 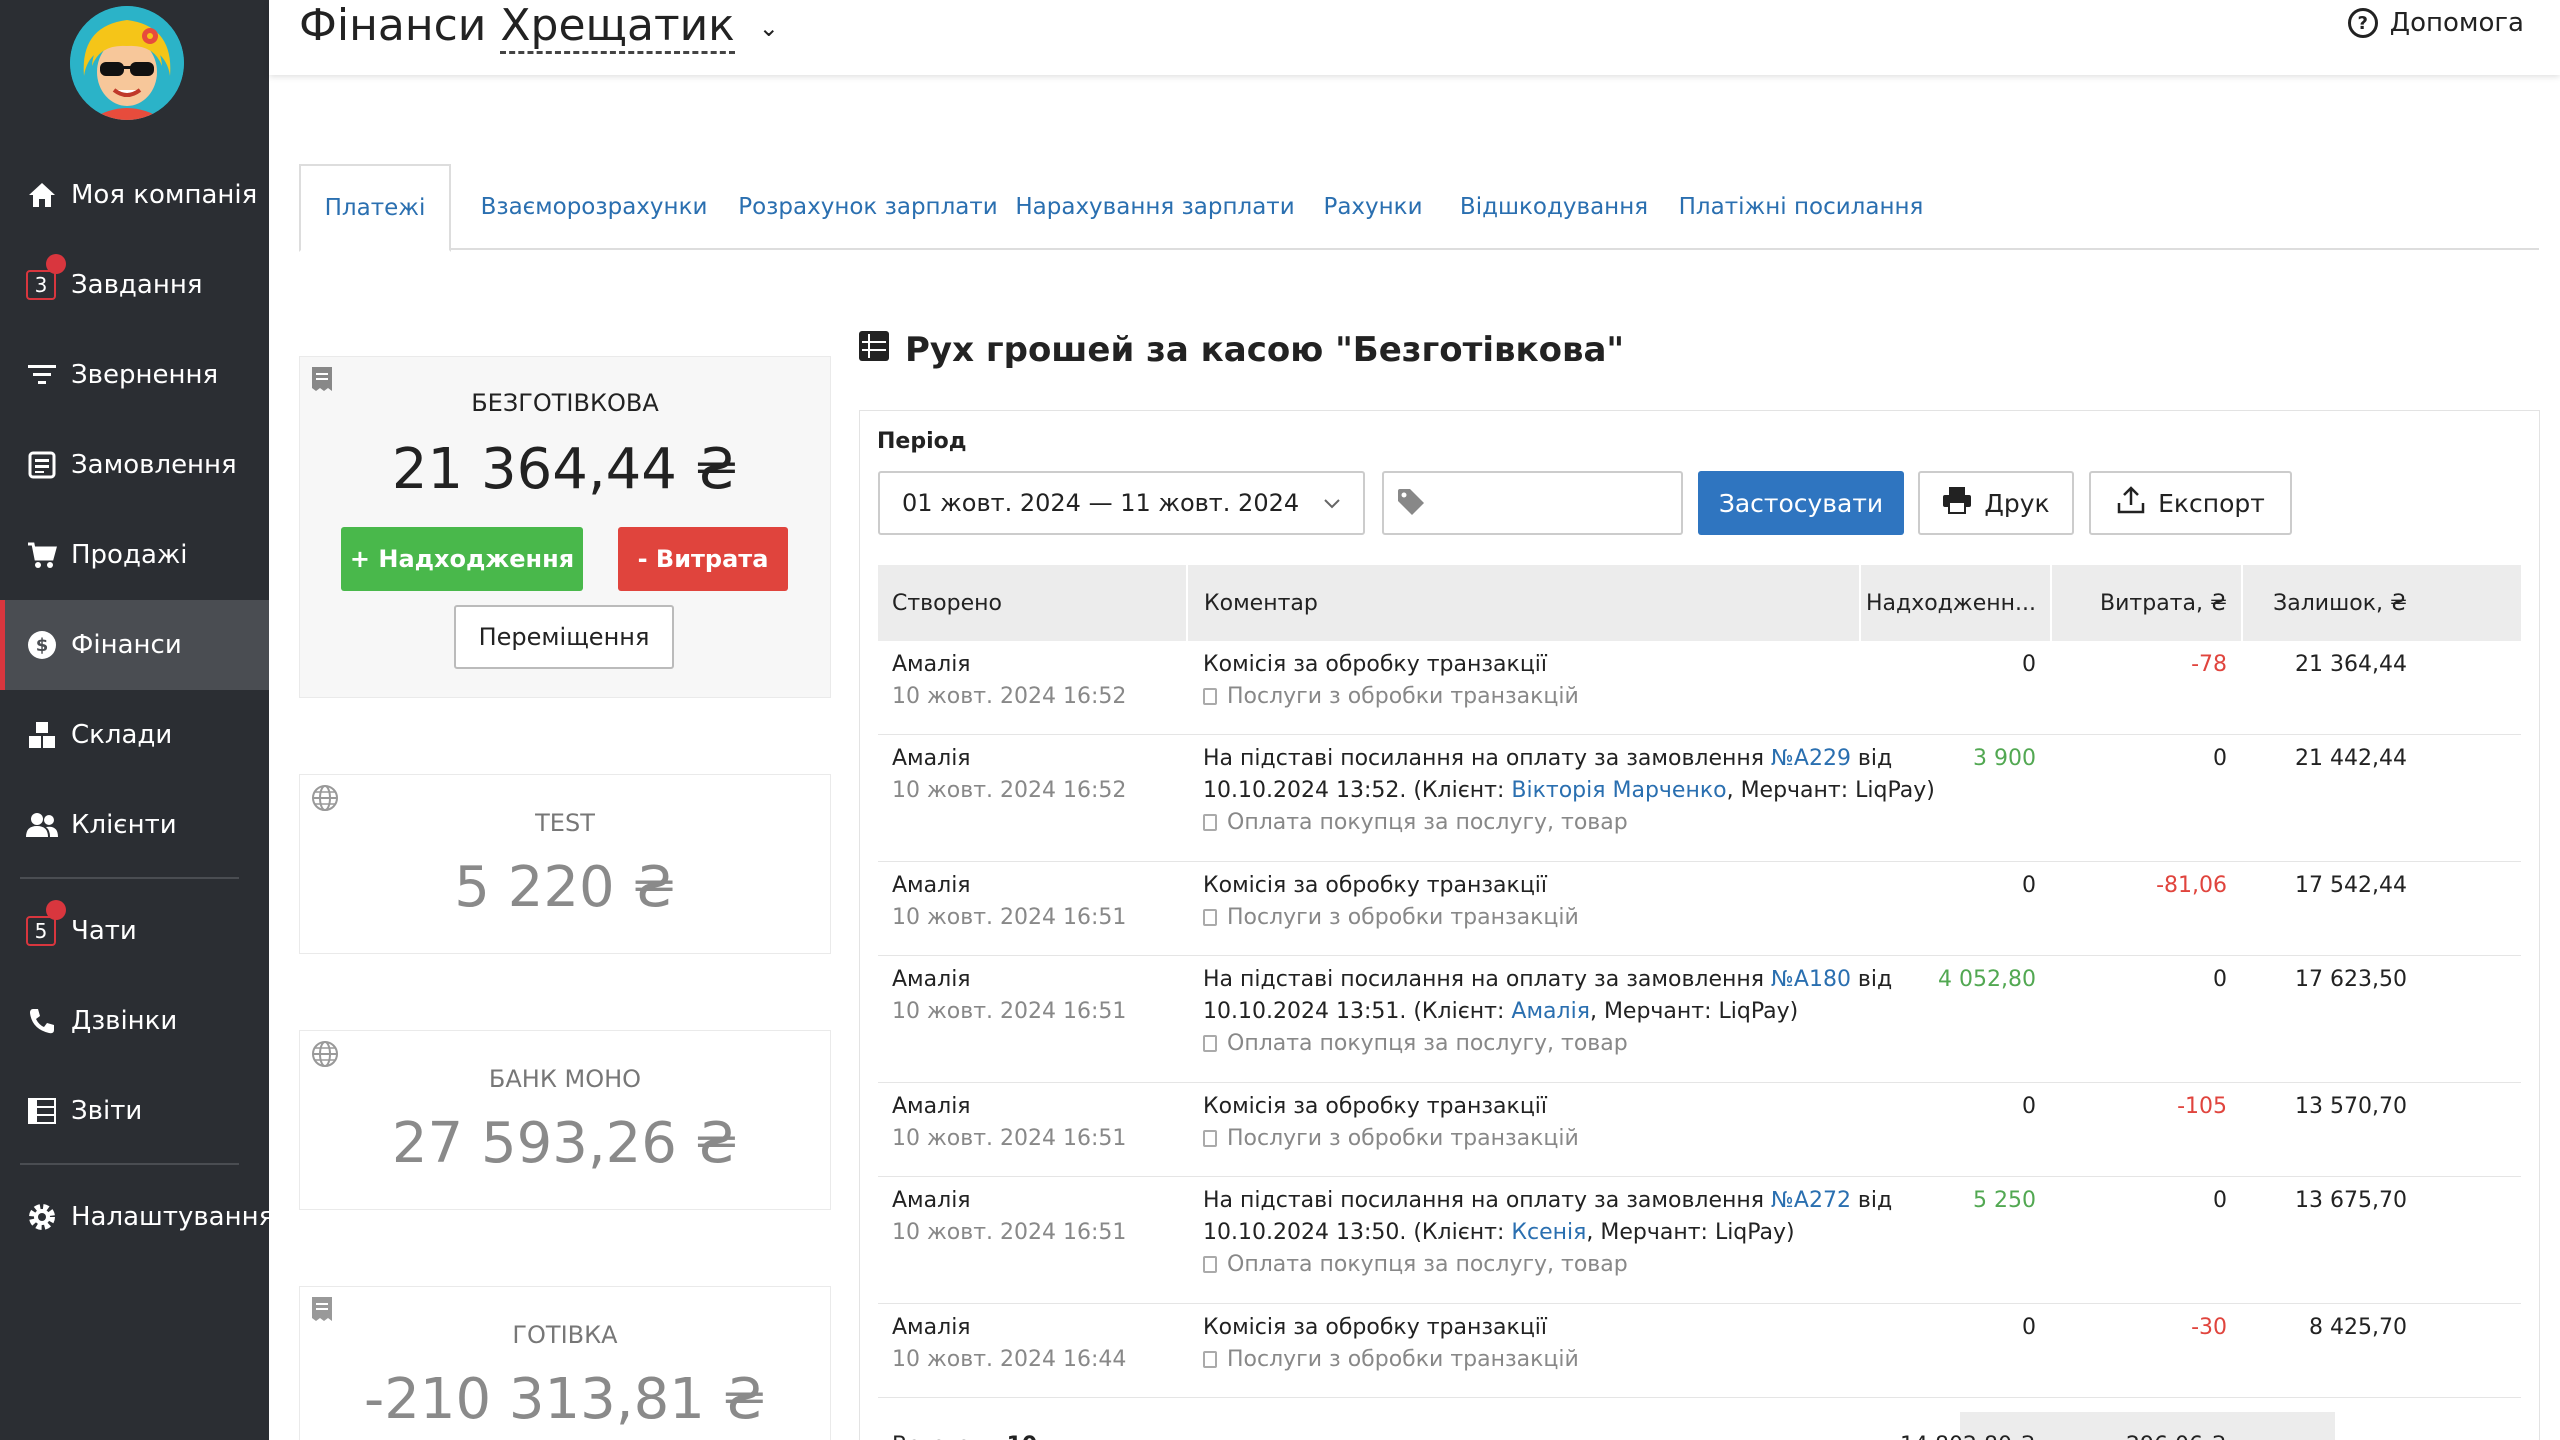 I want to click on warehouse-icon, so click(x=42, y=735).